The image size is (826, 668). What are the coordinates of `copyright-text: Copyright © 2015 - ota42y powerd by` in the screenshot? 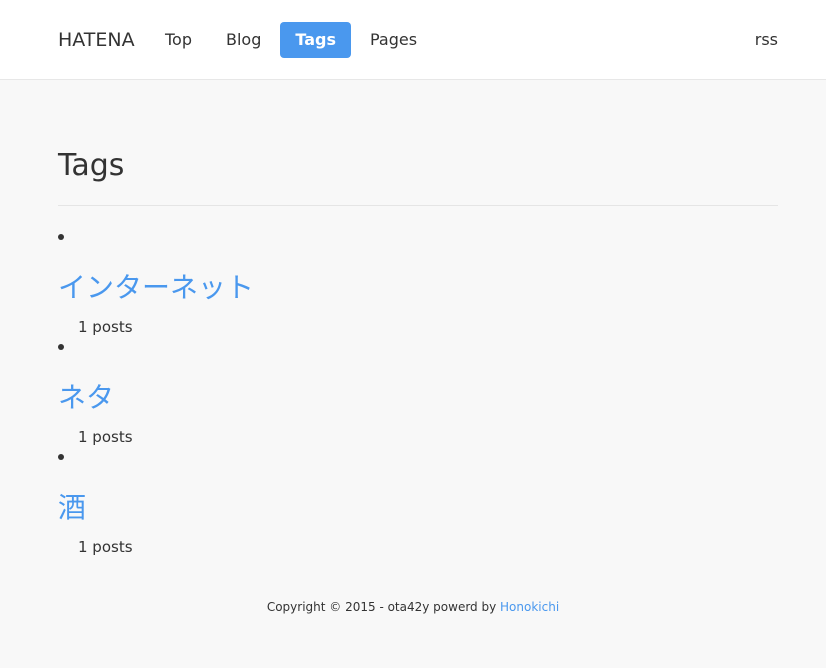 It's located at (383, 607).